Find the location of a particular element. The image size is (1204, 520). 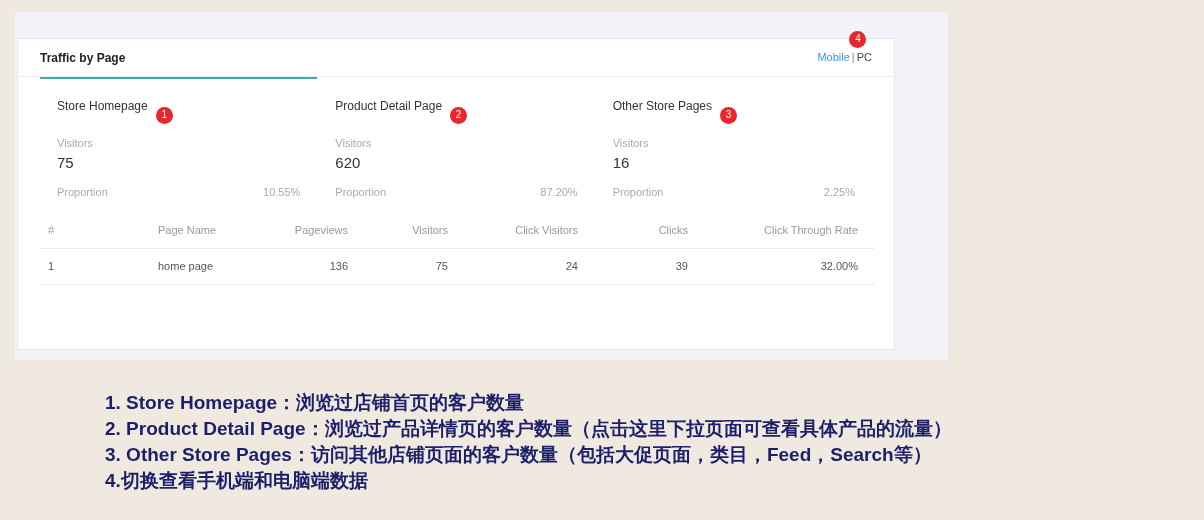

note-text: 4.切换查看手机端和电脑端数据 is located at coordinates (237, 481).